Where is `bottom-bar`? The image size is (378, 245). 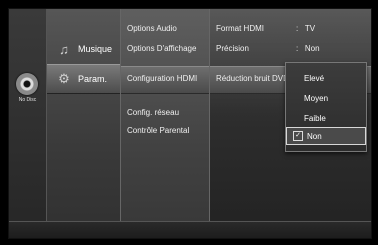 bottom-bar is located at coordinates (190, 229).